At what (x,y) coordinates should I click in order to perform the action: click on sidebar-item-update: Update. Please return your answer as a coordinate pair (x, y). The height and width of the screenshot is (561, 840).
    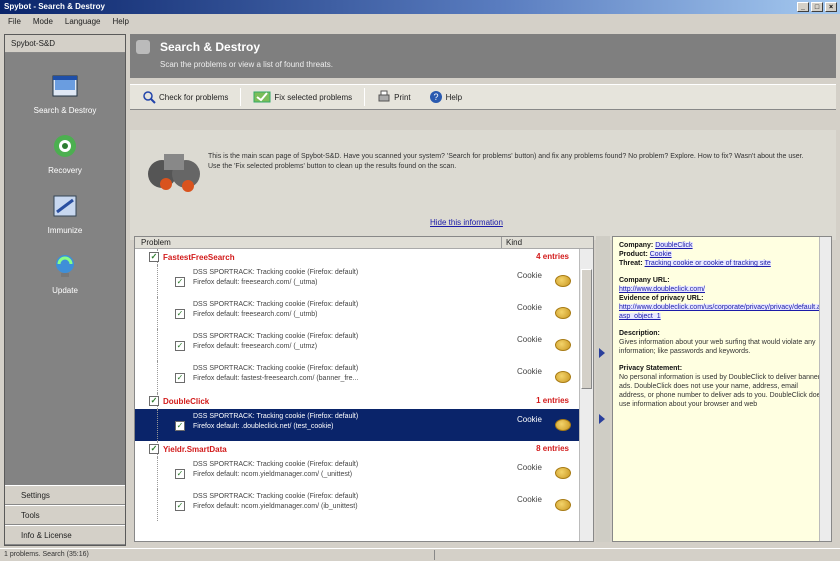
    Looking at the image, I should click on (65, 273).